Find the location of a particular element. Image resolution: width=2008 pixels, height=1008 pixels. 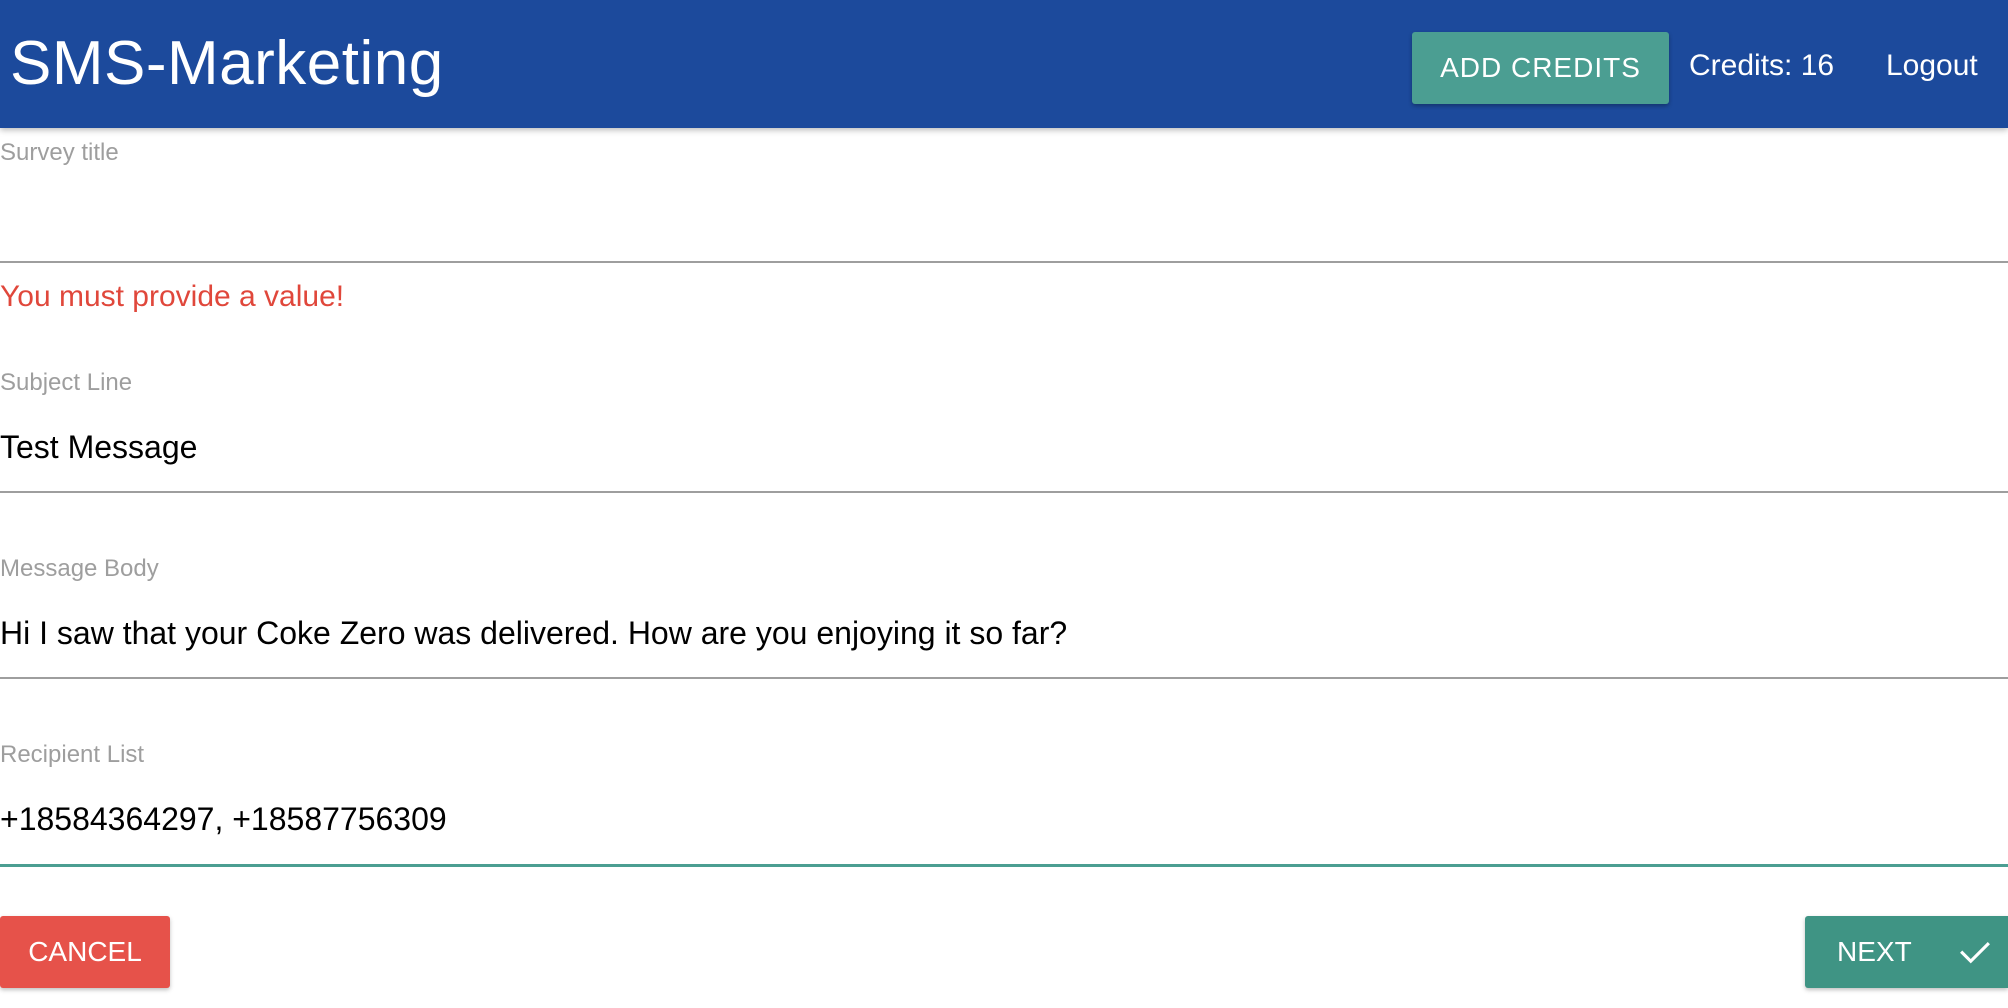

subject-line-input is located at coordinates (1004, 447).